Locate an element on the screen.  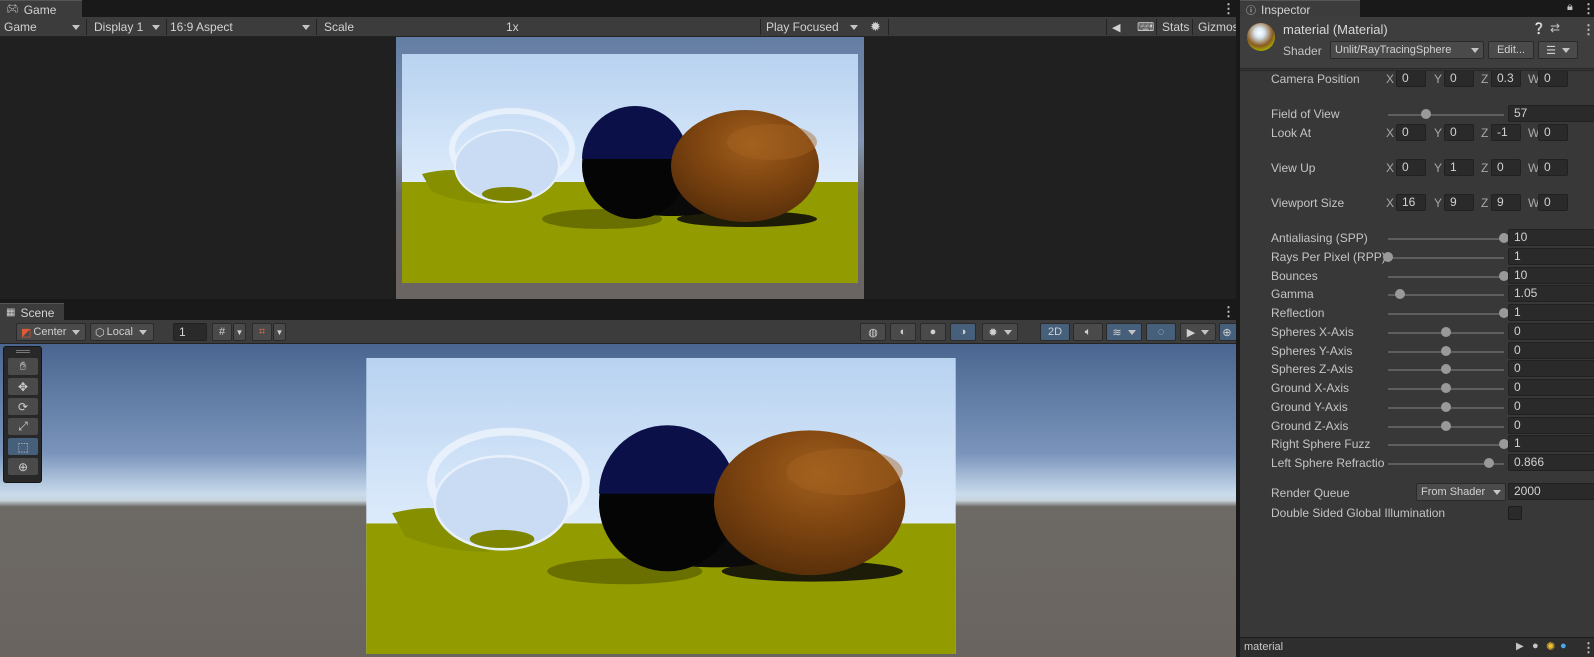
inspector-more-icon: ⋮ is located at coordinates (1588, 8).